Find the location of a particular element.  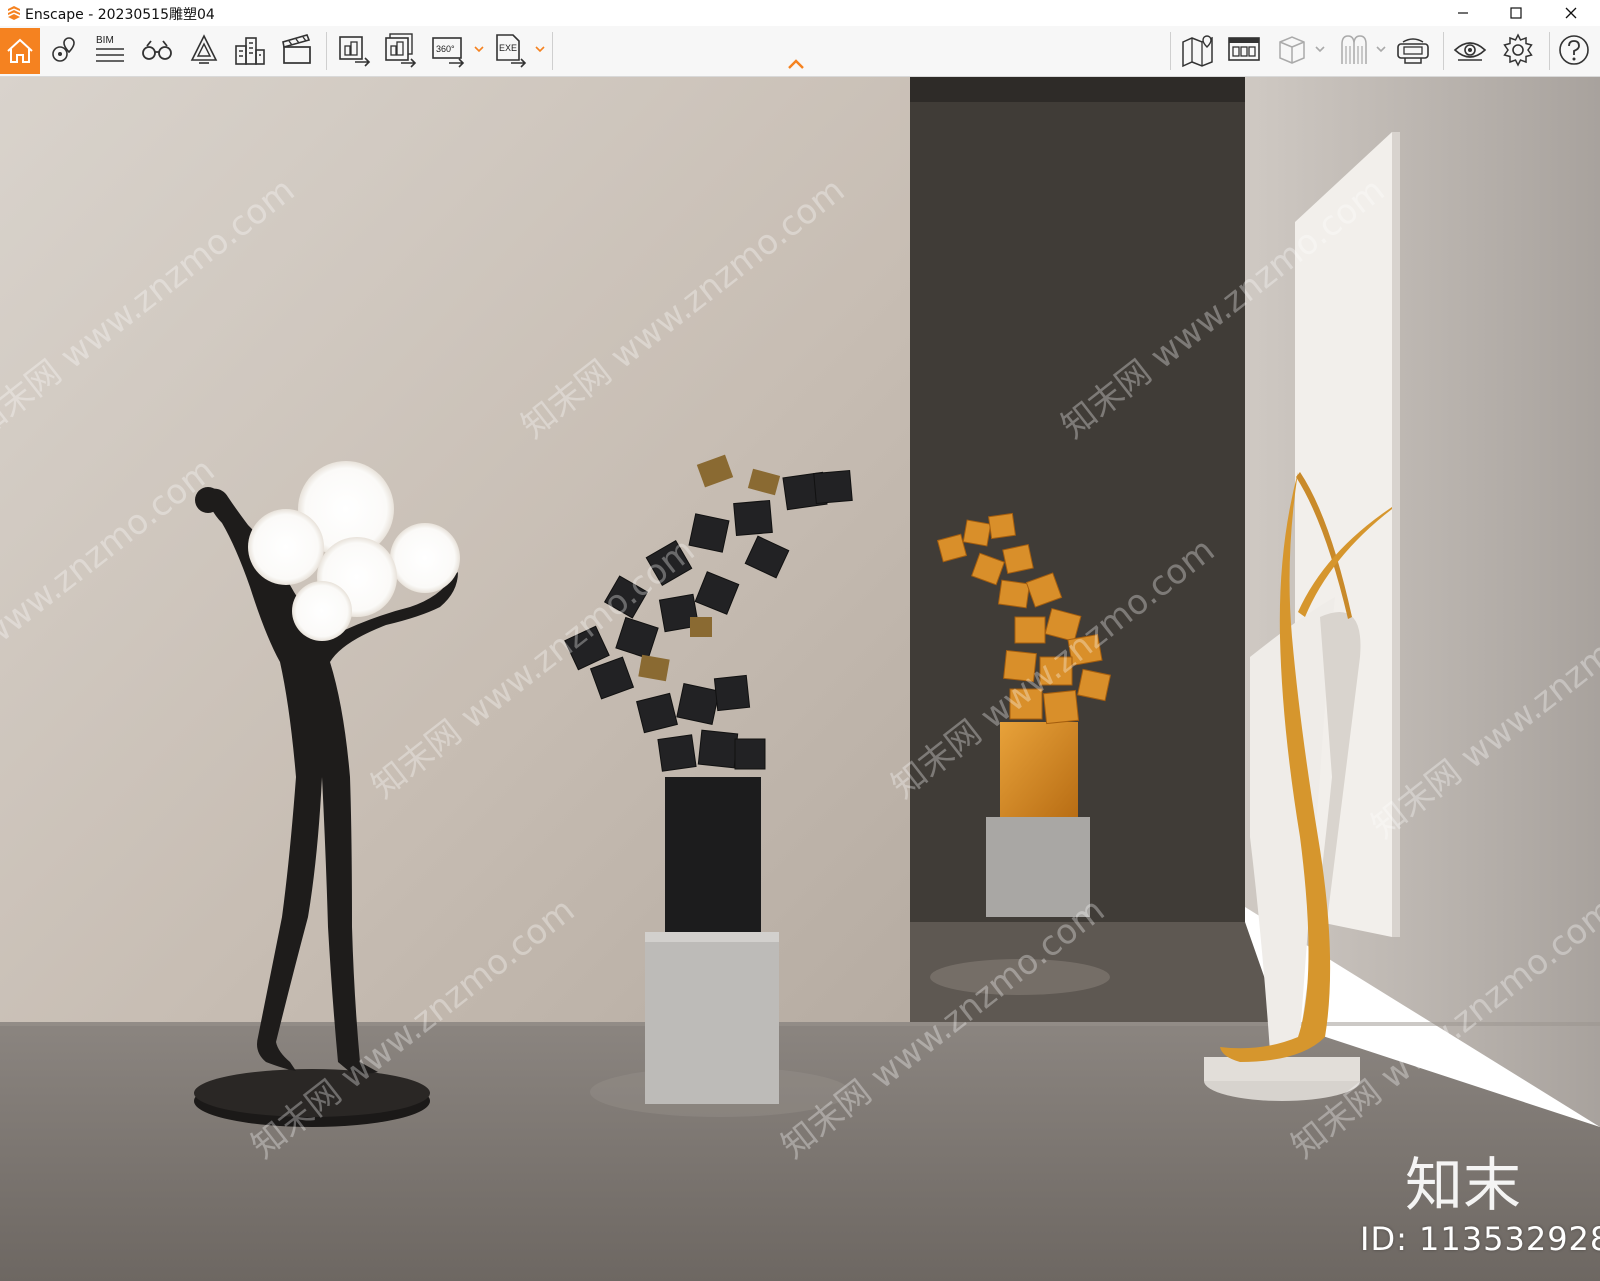

bim-button: BIM is located at coordinates (110, 50).